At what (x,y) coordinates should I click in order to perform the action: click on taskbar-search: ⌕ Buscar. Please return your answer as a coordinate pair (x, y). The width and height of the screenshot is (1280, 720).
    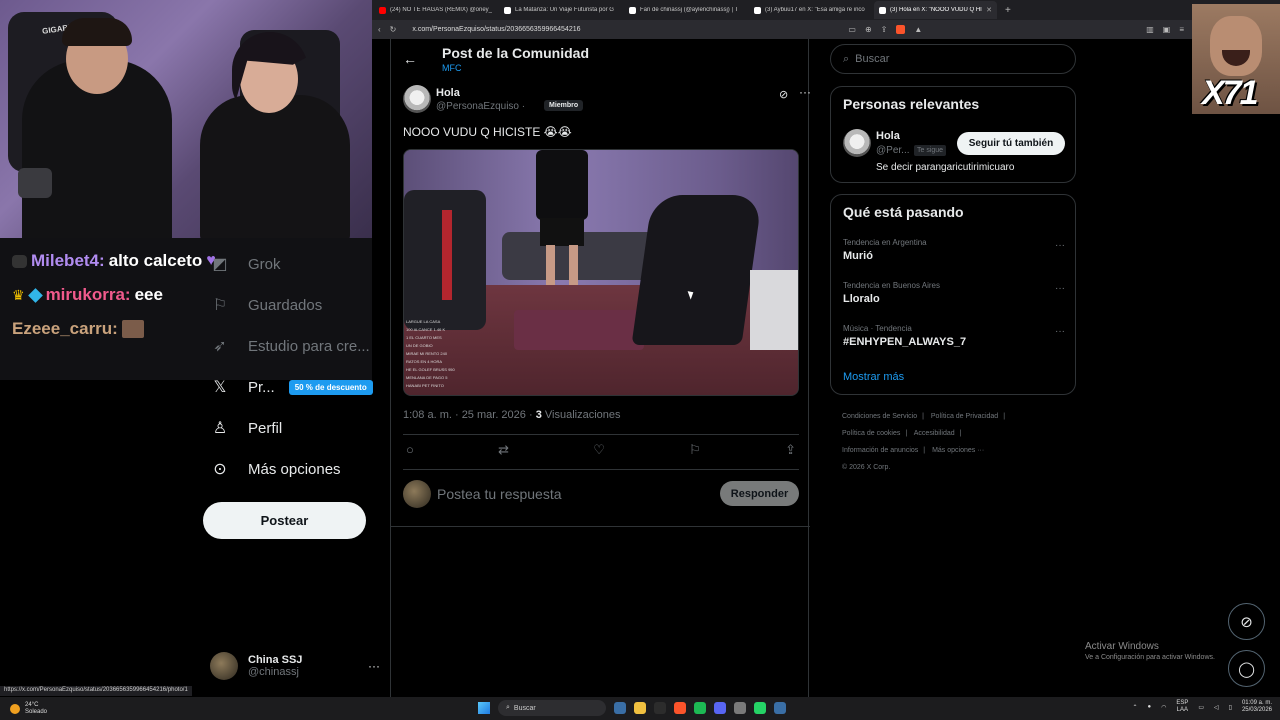
    Looking at the image, I should click on (552, 708).